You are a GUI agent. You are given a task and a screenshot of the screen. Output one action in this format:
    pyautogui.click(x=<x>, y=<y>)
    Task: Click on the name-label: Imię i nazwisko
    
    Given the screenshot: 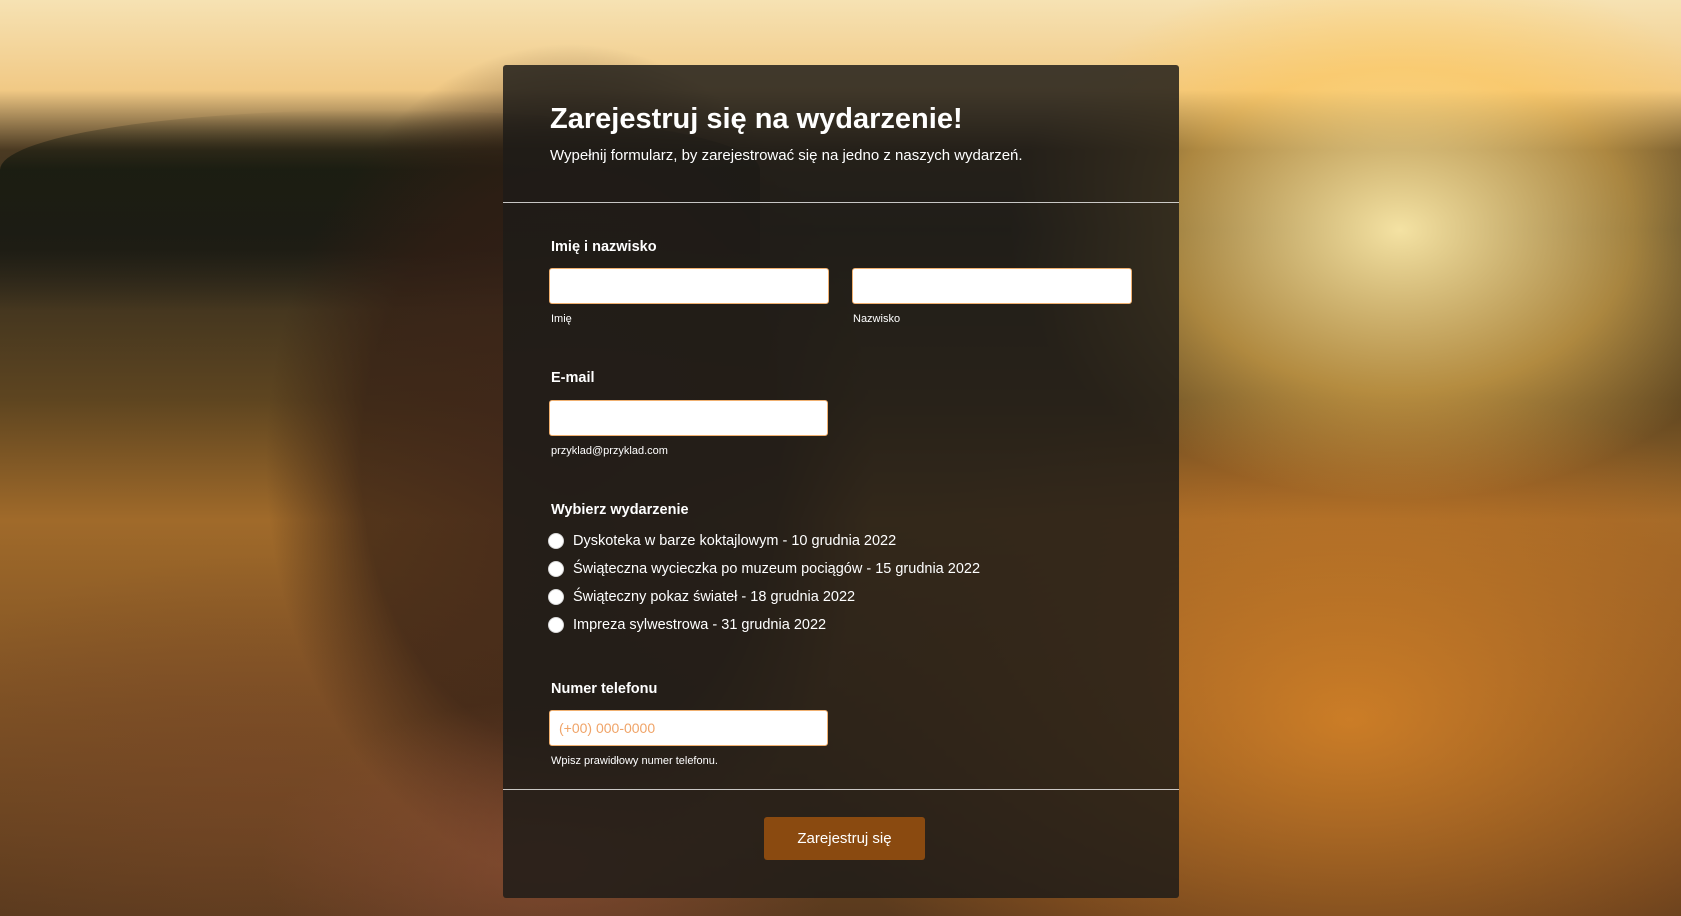 What is the action you would take?
    pyautogui.click(x=604, y=247)
    